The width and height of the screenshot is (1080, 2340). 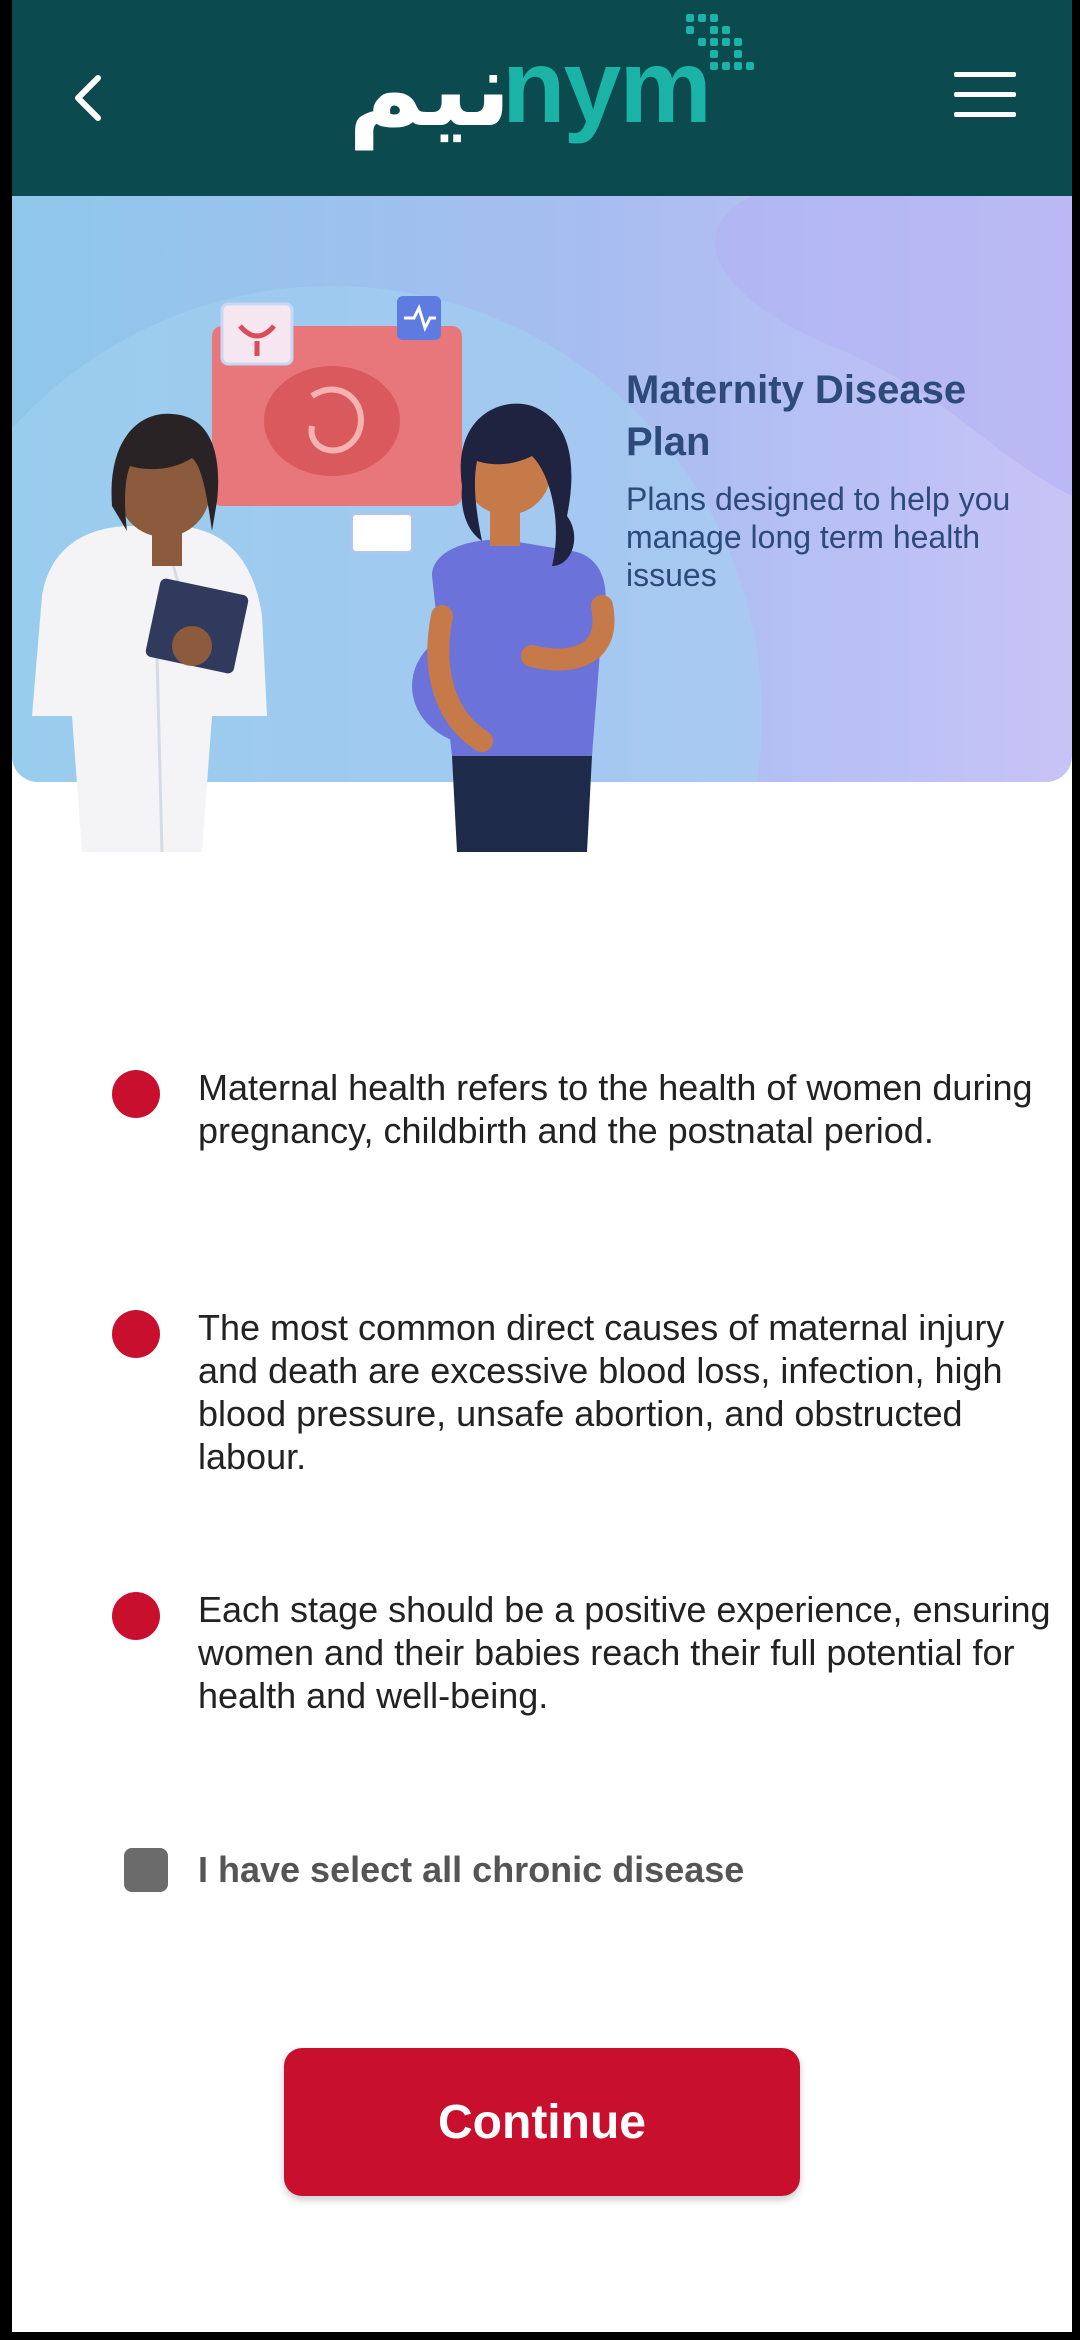 I want to click on continue-button: Continue, so click(x=542, y=2122).